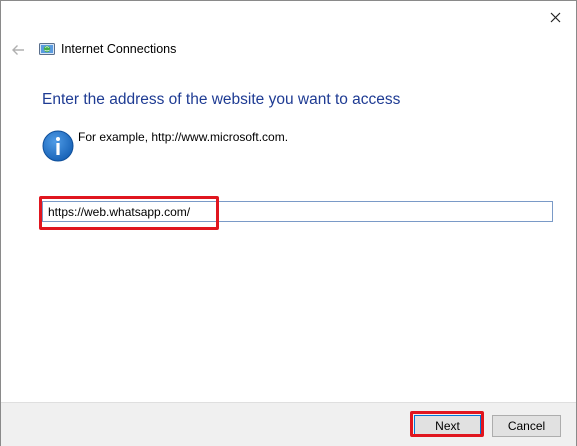  I want to click on close-icon, so click(555, 17).